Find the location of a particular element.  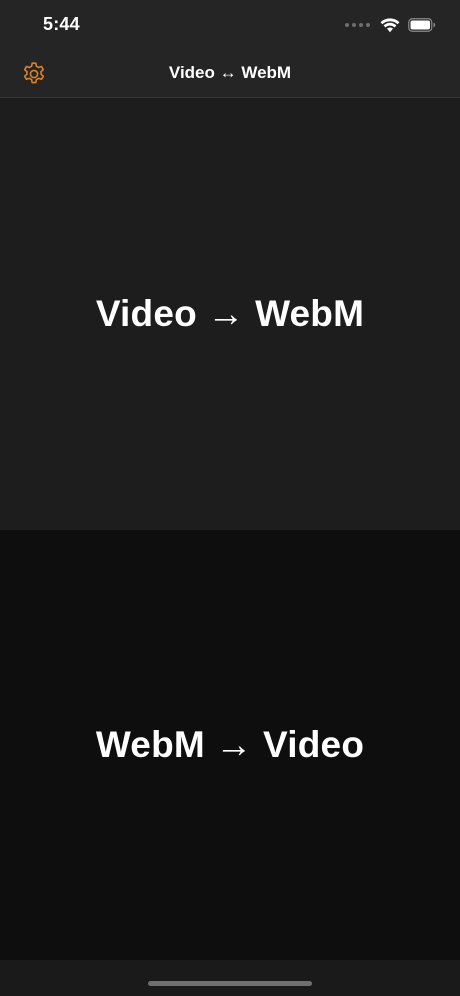

wifi-icon is located at coordinates (390, 24).